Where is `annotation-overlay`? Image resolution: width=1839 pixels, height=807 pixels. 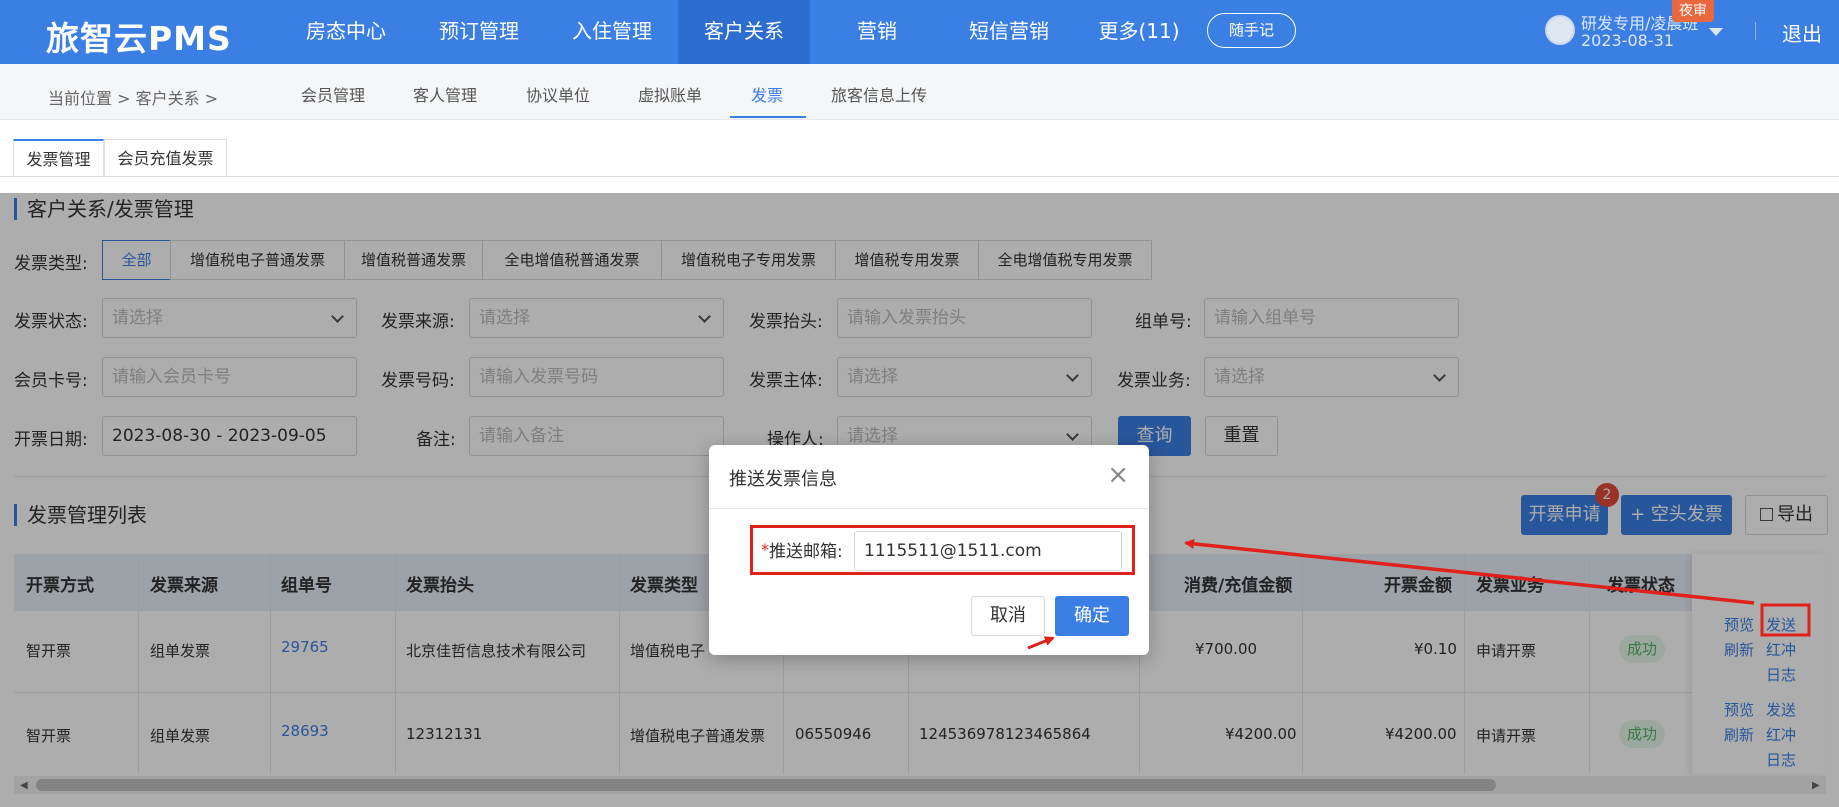 annotation-overlay is located at coordinates (1419, 594).